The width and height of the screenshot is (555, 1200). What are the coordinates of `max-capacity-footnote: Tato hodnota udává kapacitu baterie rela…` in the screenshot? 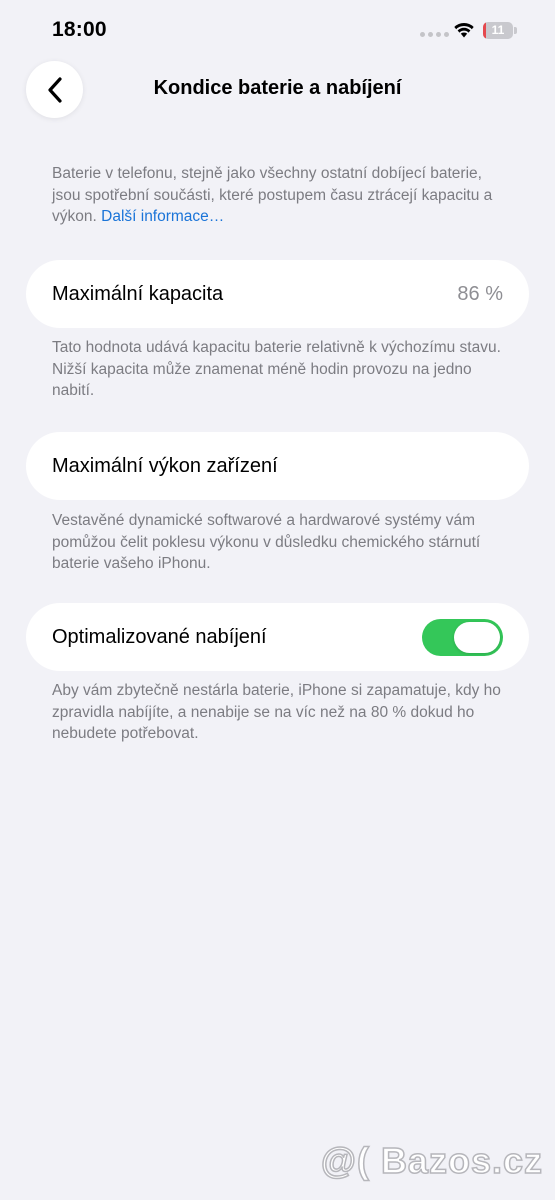 It's located at (276, 369).